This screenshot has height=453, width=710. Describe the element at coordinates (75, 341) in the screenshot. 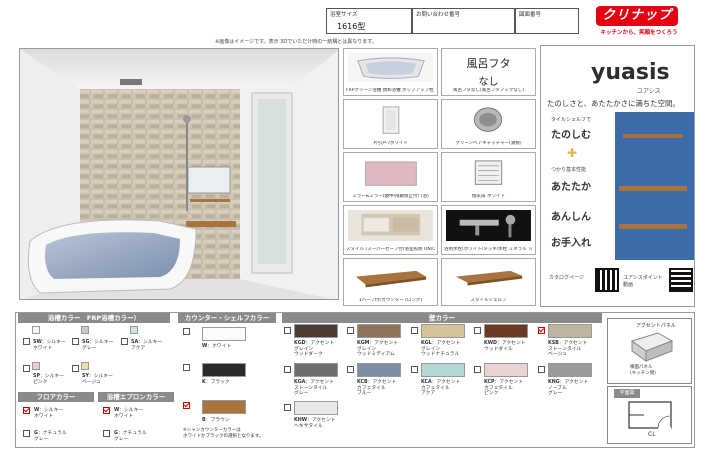

I see `tub-color-checkbox-sg` at that location.